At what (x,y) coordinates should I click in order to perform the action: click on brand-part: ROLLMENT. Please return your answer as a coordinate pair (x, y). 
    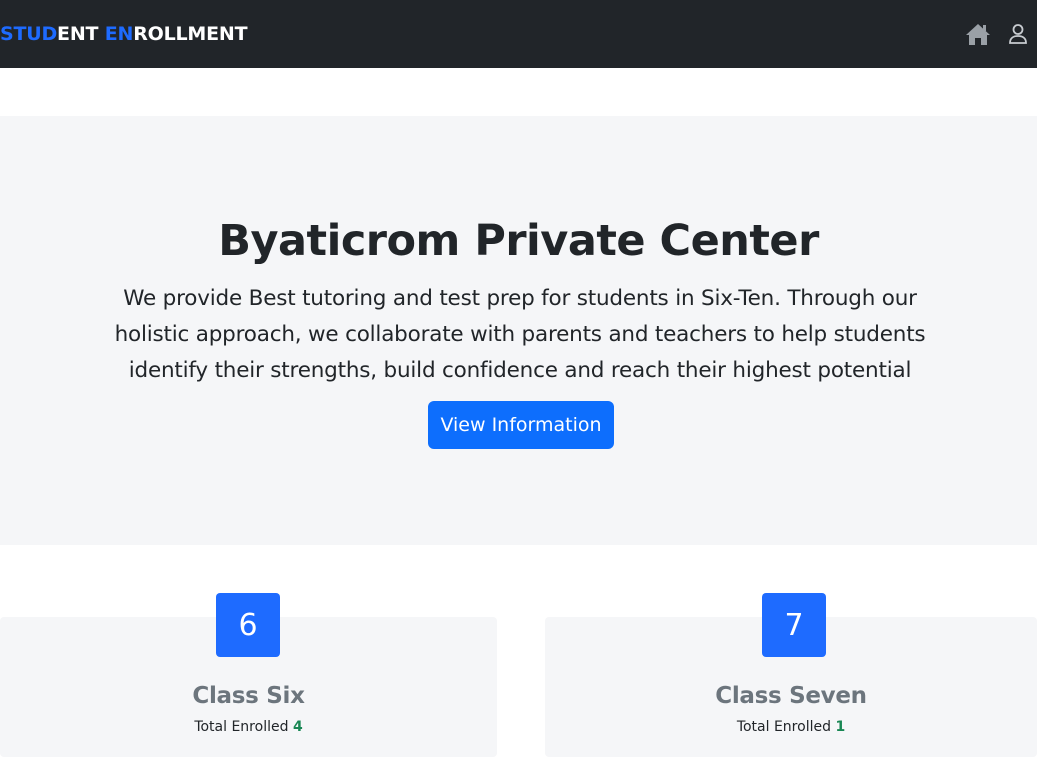
    Looking at the image, I should click on (190, 34).